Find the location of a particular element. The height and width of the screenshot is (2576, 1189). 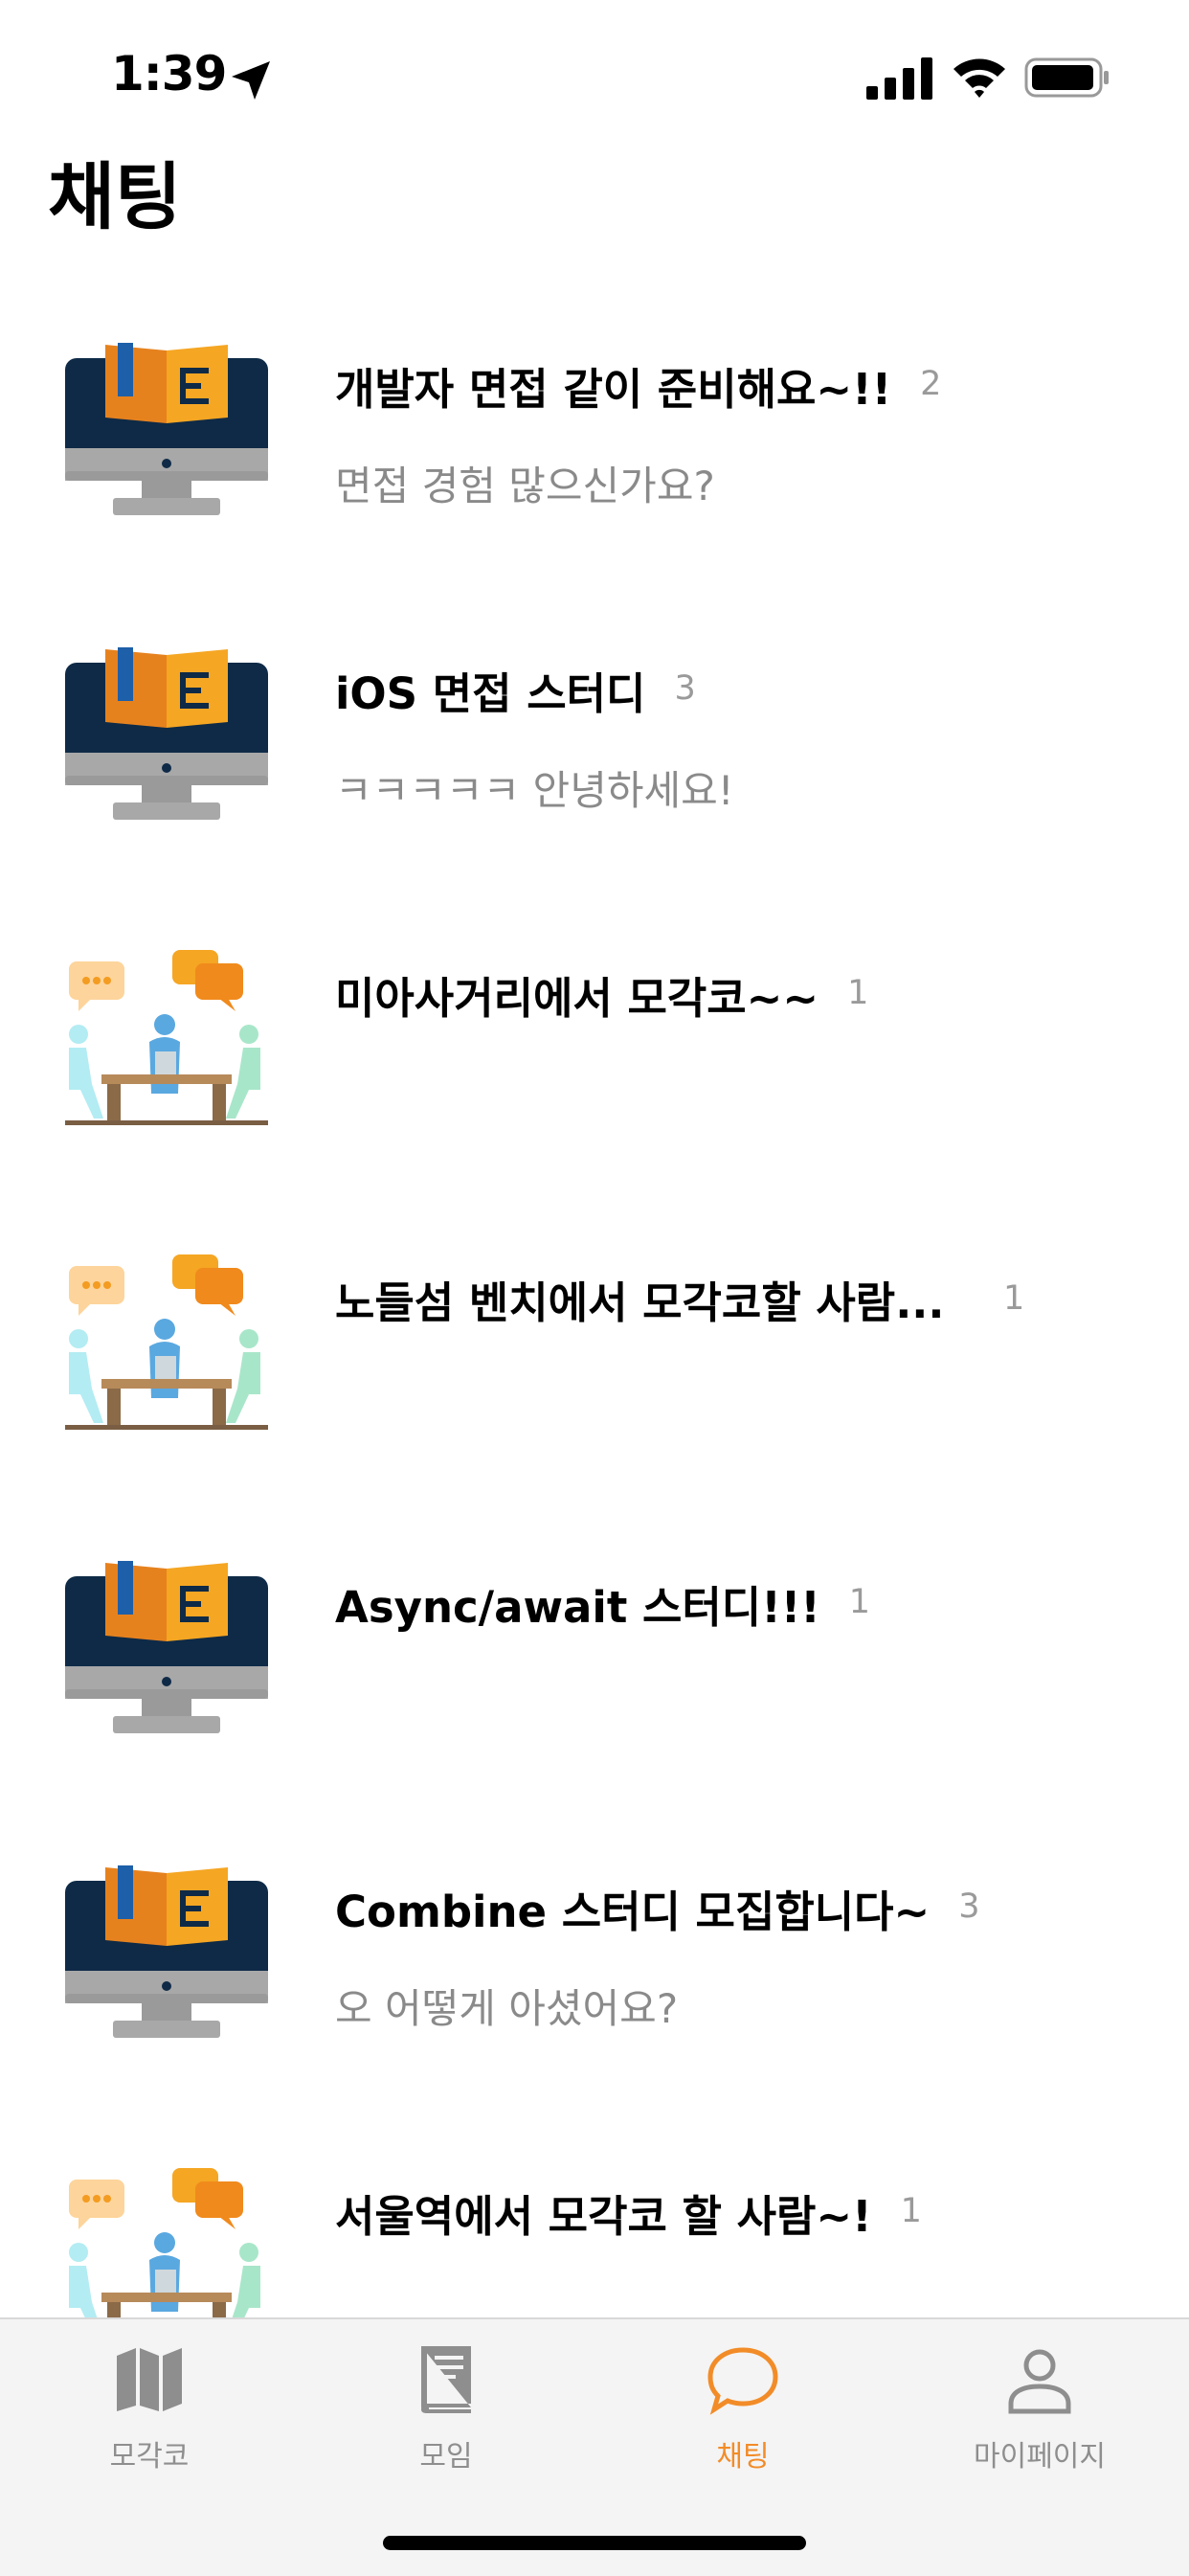

person-icon is located at coordinates (1039, 2381).